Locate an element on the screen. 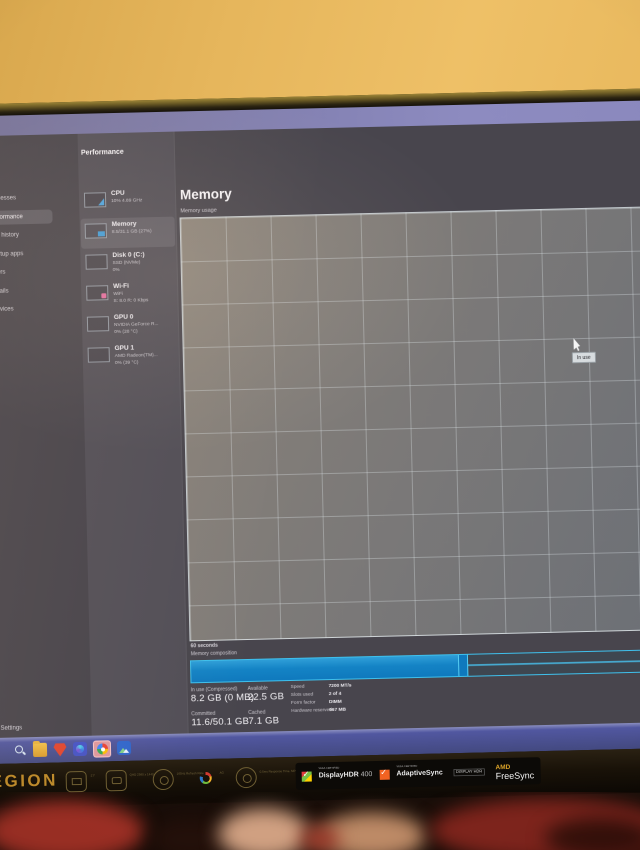 Image resolution: width=640 pixels, height=850 pixels. sidebar-item-startup-apps: Startup apps is located at coordinates (26, 254).